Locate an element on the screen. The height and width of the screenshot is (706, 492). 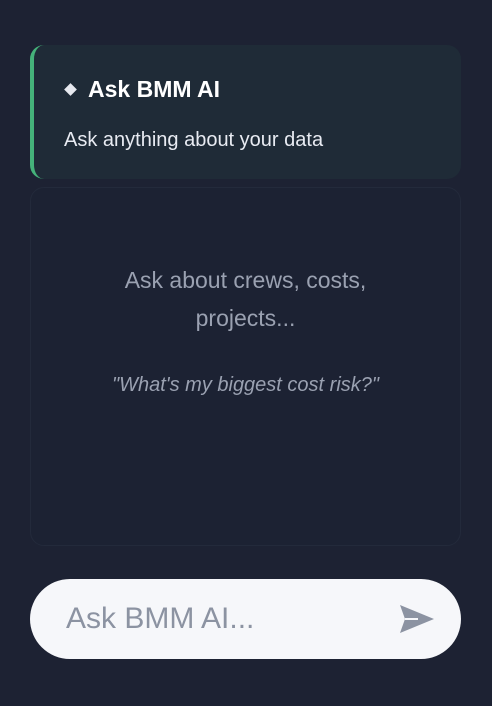
ai-subtitle: Ask anything about your data is located at coordinates (194, 140).